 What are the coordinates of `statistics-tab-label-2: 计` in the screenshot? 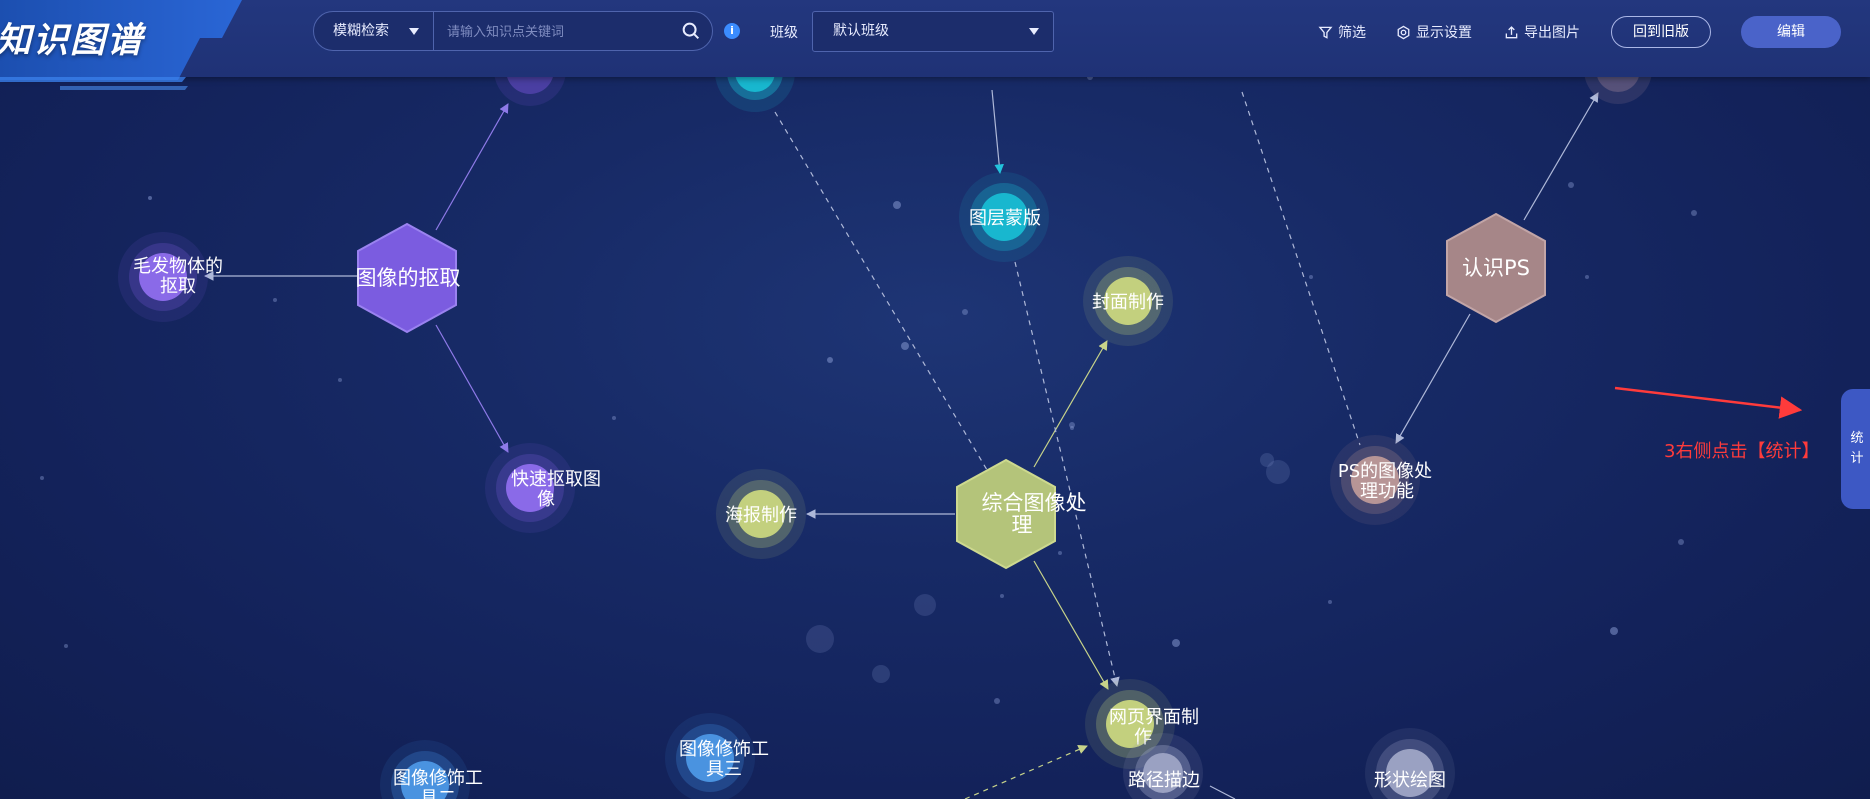 It's located at (1857, 458).